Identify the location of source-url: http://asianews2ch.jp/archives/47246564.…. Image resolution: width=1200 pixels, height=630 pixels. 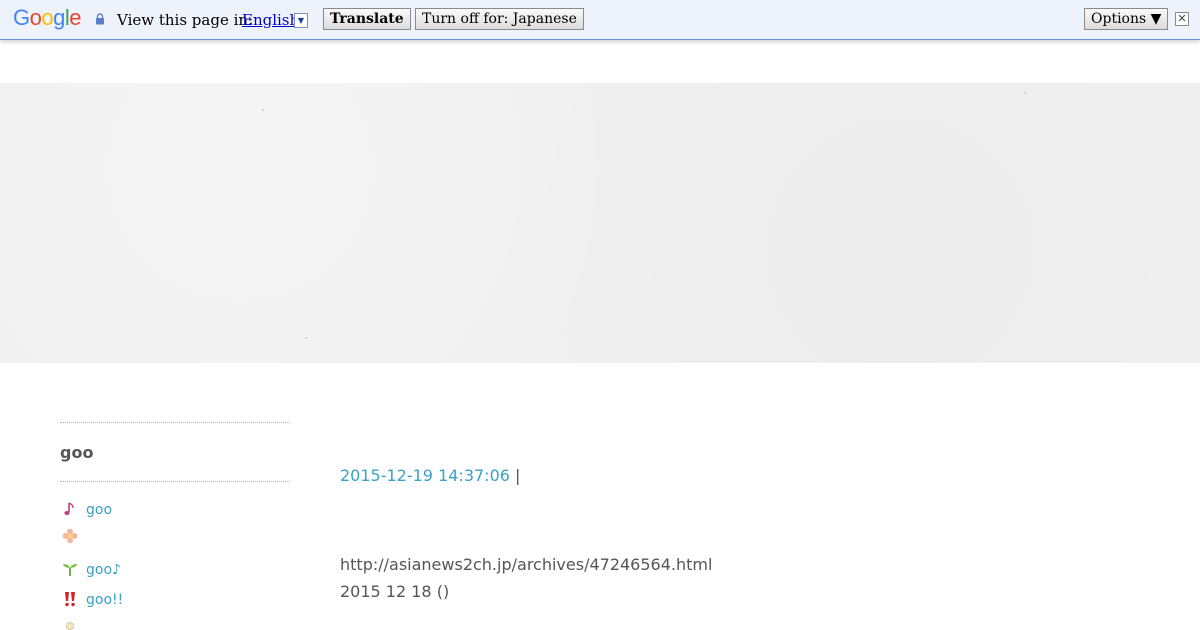
(526, 564).